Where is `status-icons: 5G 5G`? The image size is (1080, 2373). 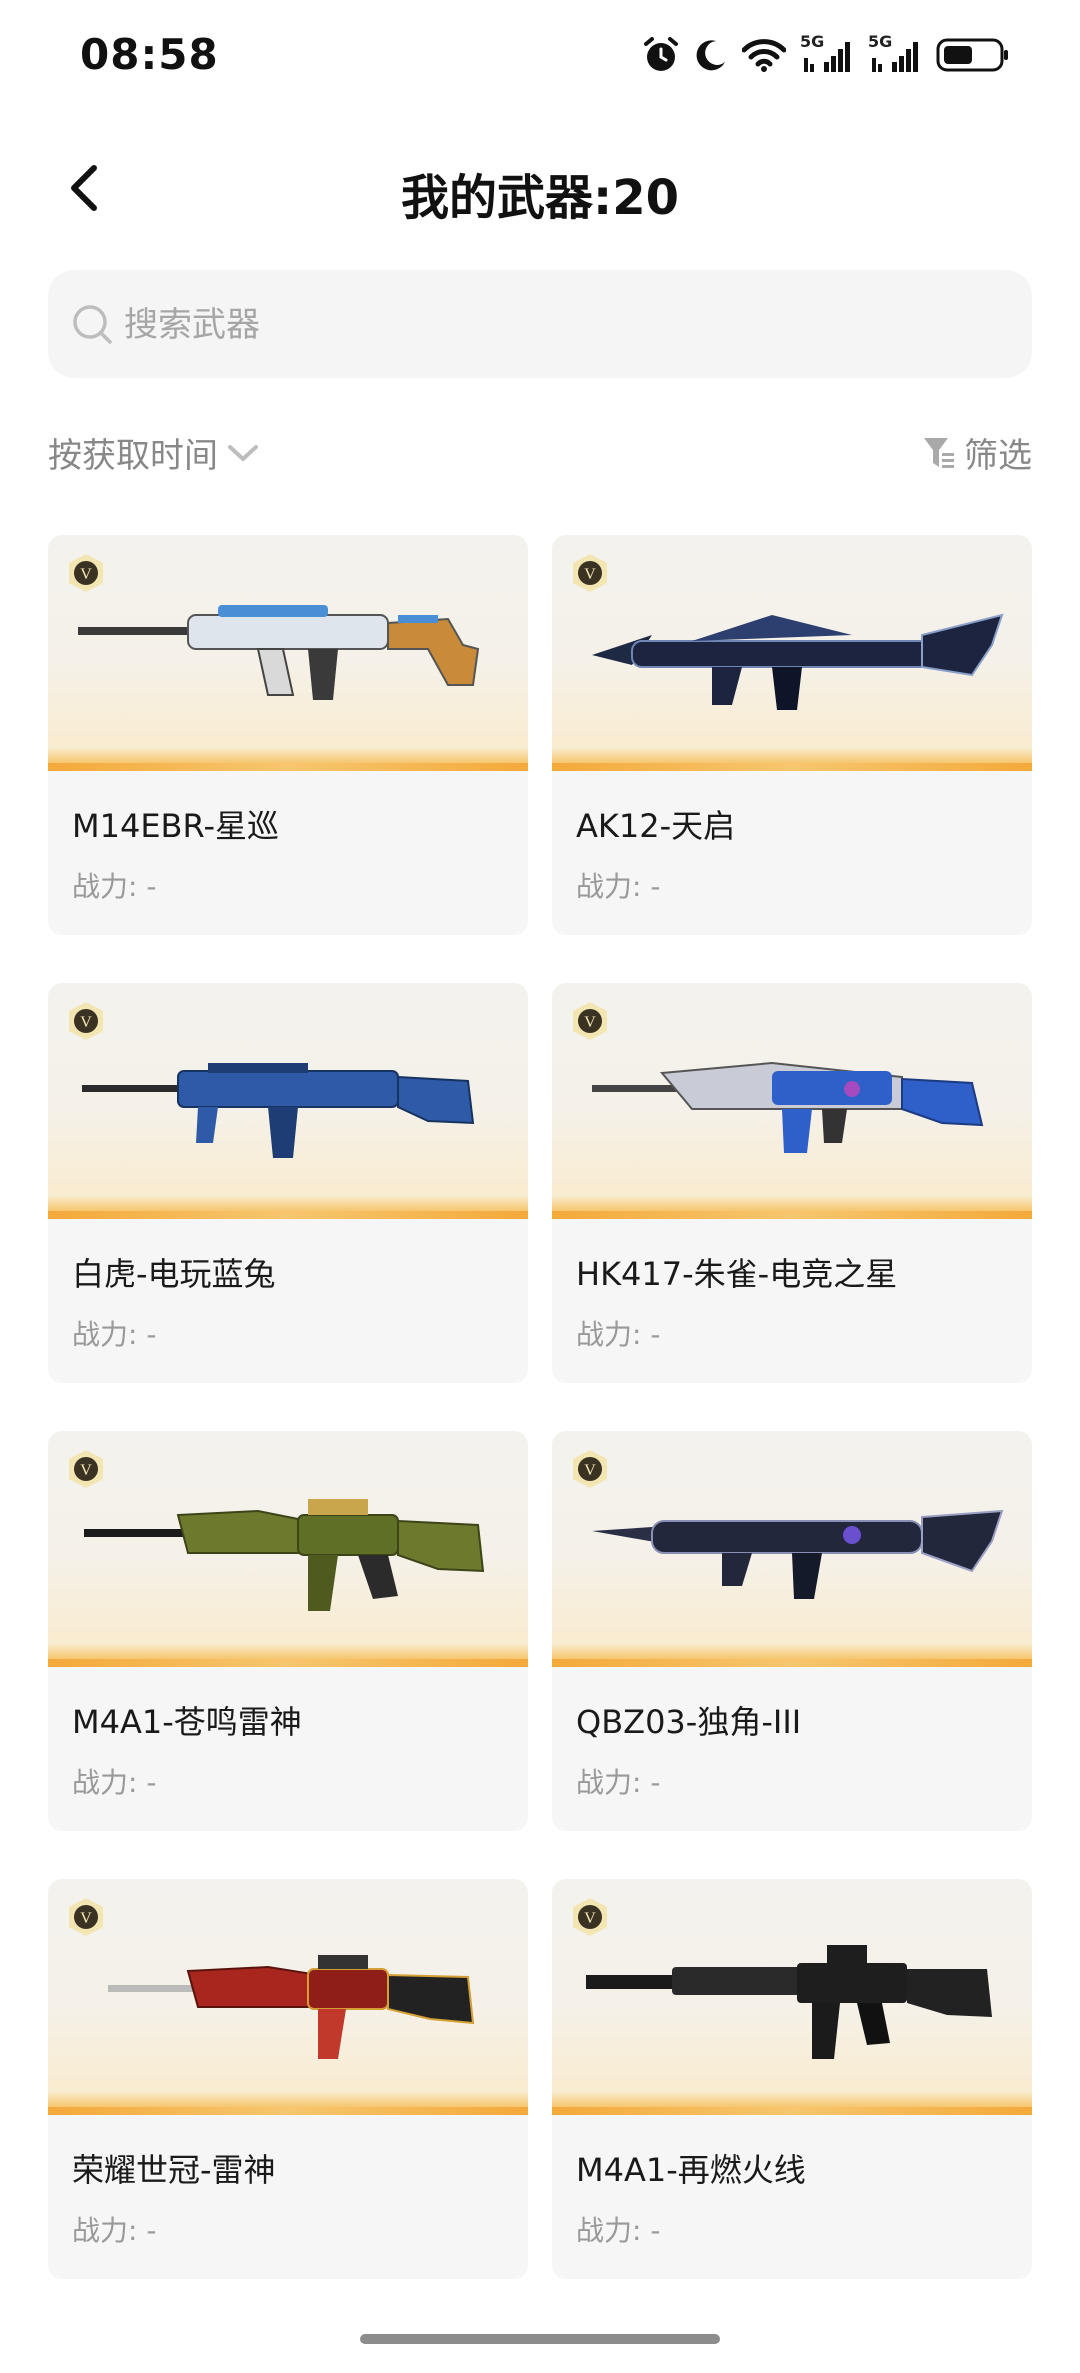
status-icons: 5G 5G is located at coordinates (826, 53).